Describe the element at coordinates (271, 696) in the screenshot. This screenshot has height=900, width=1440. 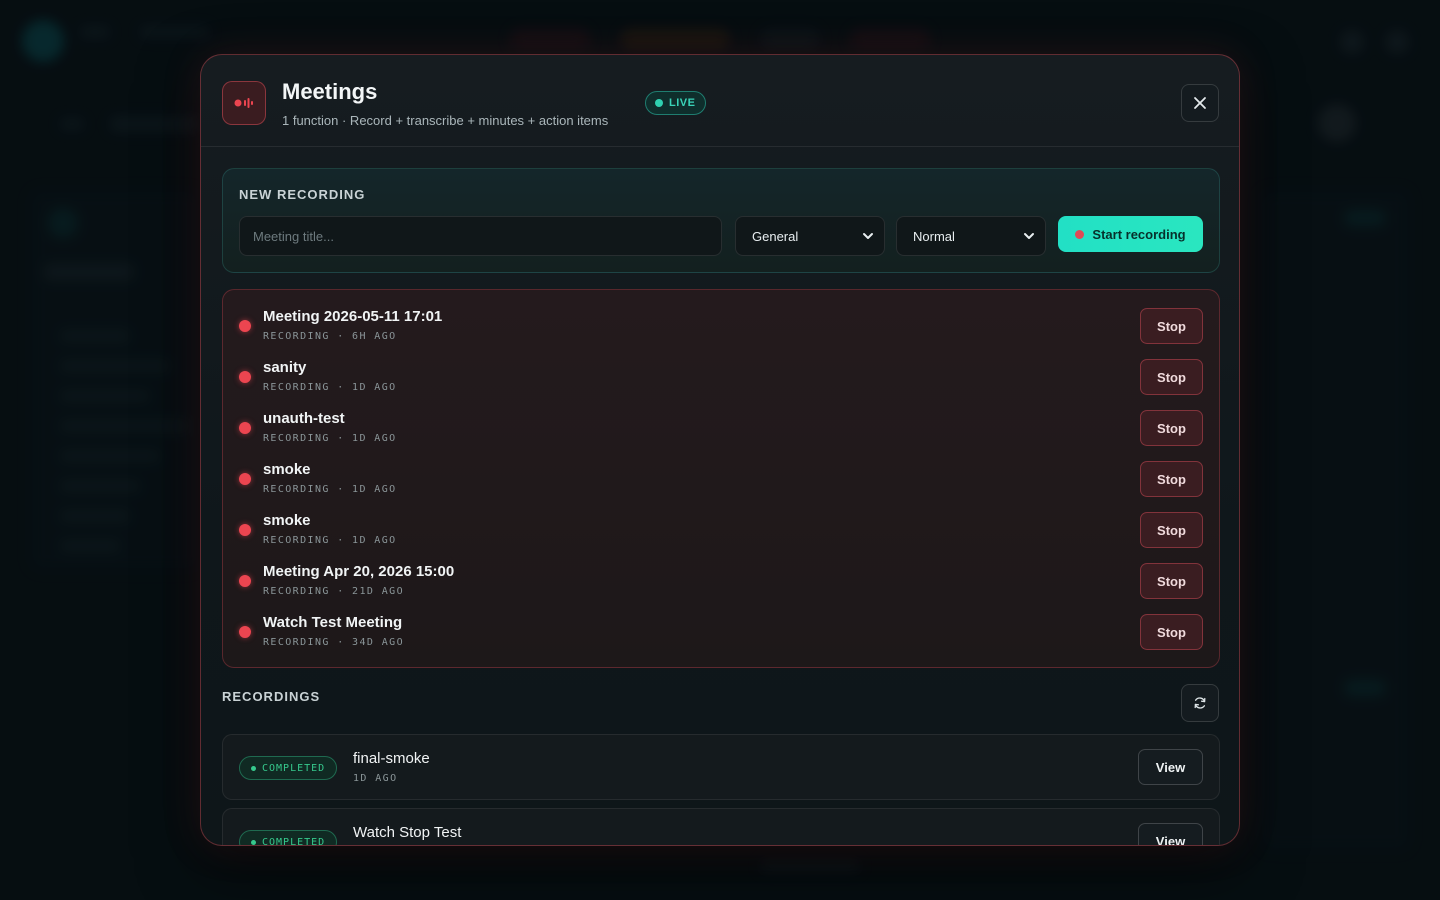
I see `recordings-section-title: RECORDINGS` at that location.